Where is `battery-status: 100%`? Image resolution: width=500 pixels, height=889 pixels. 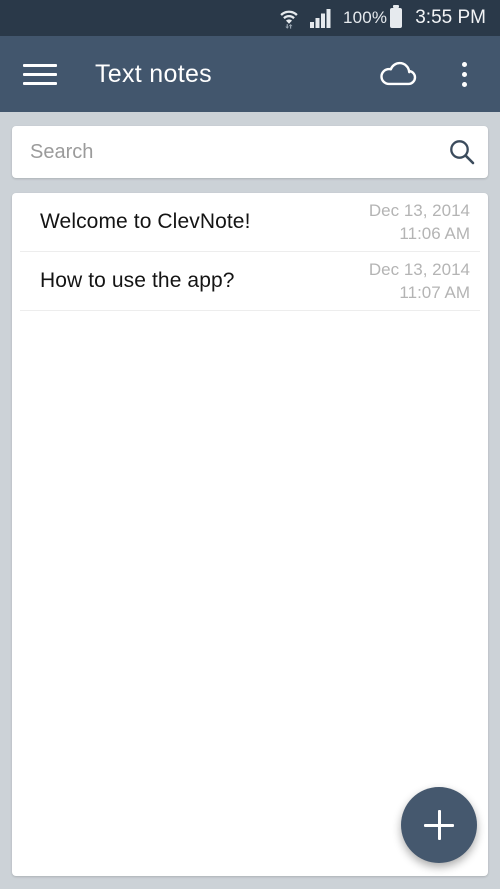
battery-status: 100% is located at coordinates (372, 18).